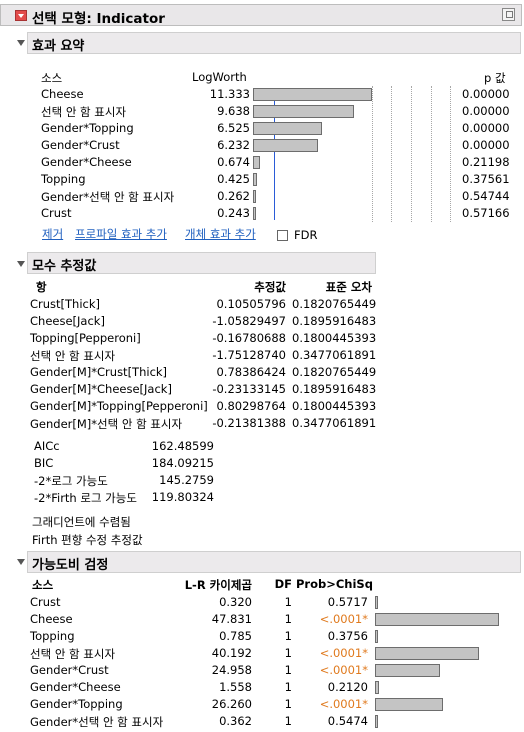  Describe the element at coordinates (107, 197) in the screenshot. I see `effect-row-source: Gender*선택 안 함 표시자` at that location.